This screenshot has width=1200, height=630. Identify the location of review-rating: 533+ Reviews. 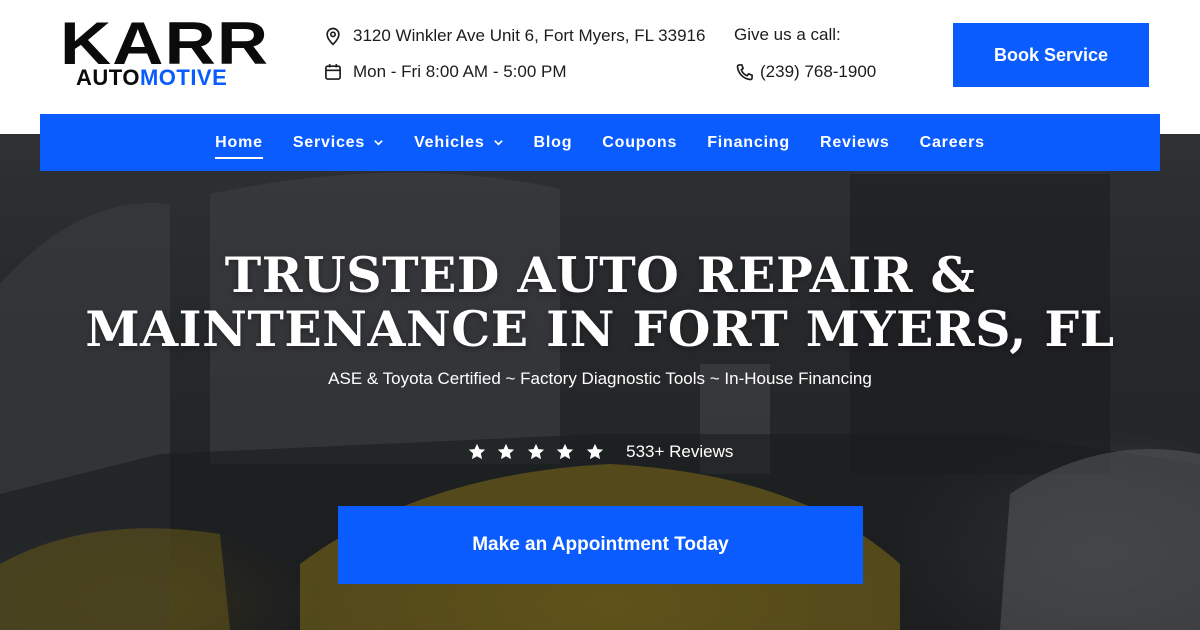
(600, 452).